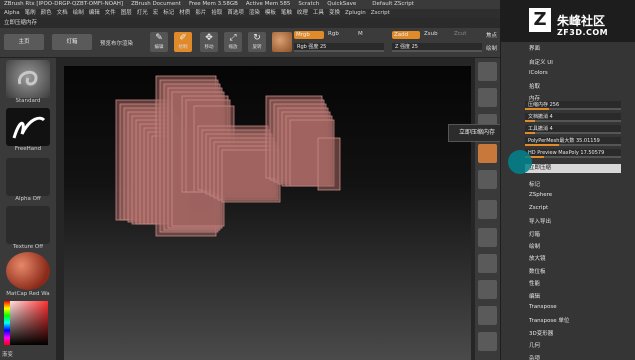 The image size is (635, 360). Describe the element at coordinates (28, 271) in the screenshot. I see `material-thumbnail` at that location.